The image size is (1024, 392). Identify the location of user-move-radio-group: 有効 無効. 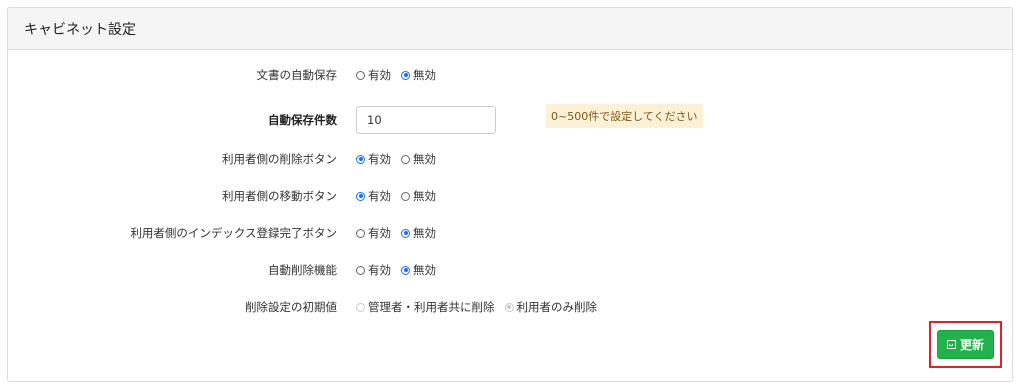
(401, 196).